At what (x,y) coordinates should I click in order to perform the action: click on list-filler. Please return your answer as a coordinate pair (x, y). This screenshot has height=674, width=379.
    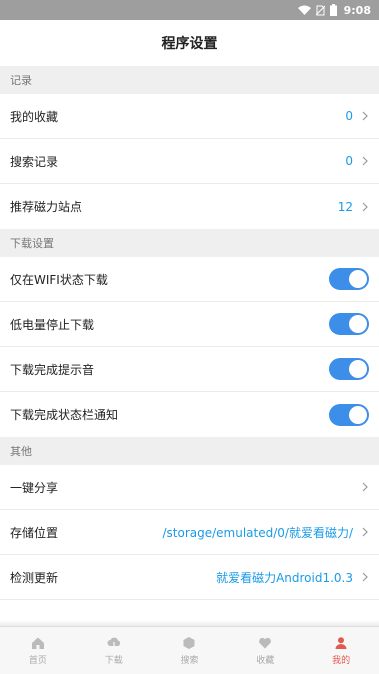
    Looking at the image, I should click on (189, 611).